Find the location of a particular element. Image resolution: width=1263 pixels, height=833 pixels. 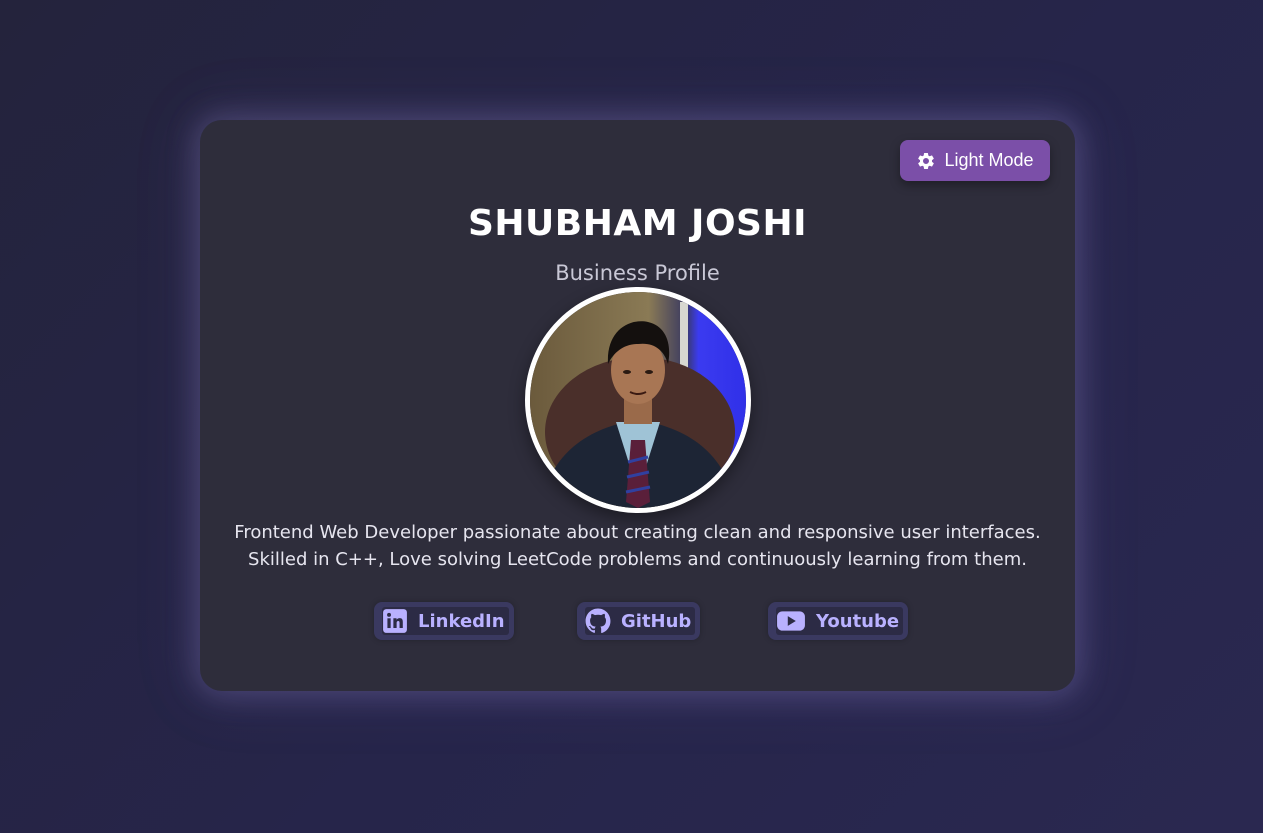

github-link: GitHub is located at coordinates (639, 621).